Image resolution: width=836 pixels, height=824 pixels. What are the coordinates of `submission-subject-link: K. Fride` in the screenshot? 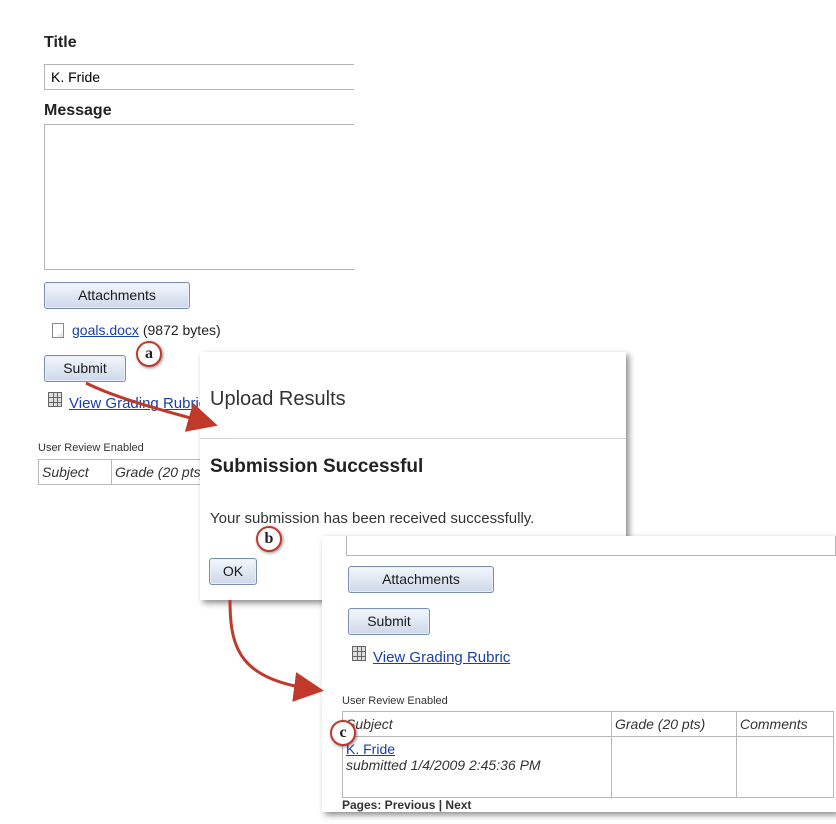 It's located at (477, 749).